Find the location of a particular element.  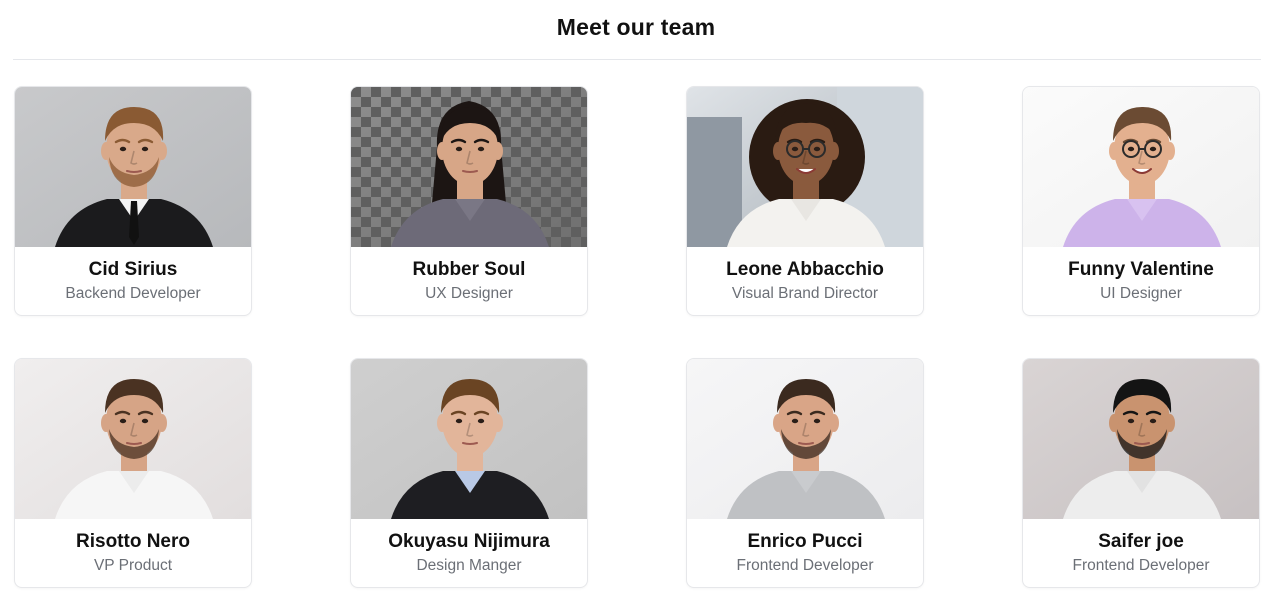

team-member-card: Risotto Nero VP Product is located at coordinates (133, 473).